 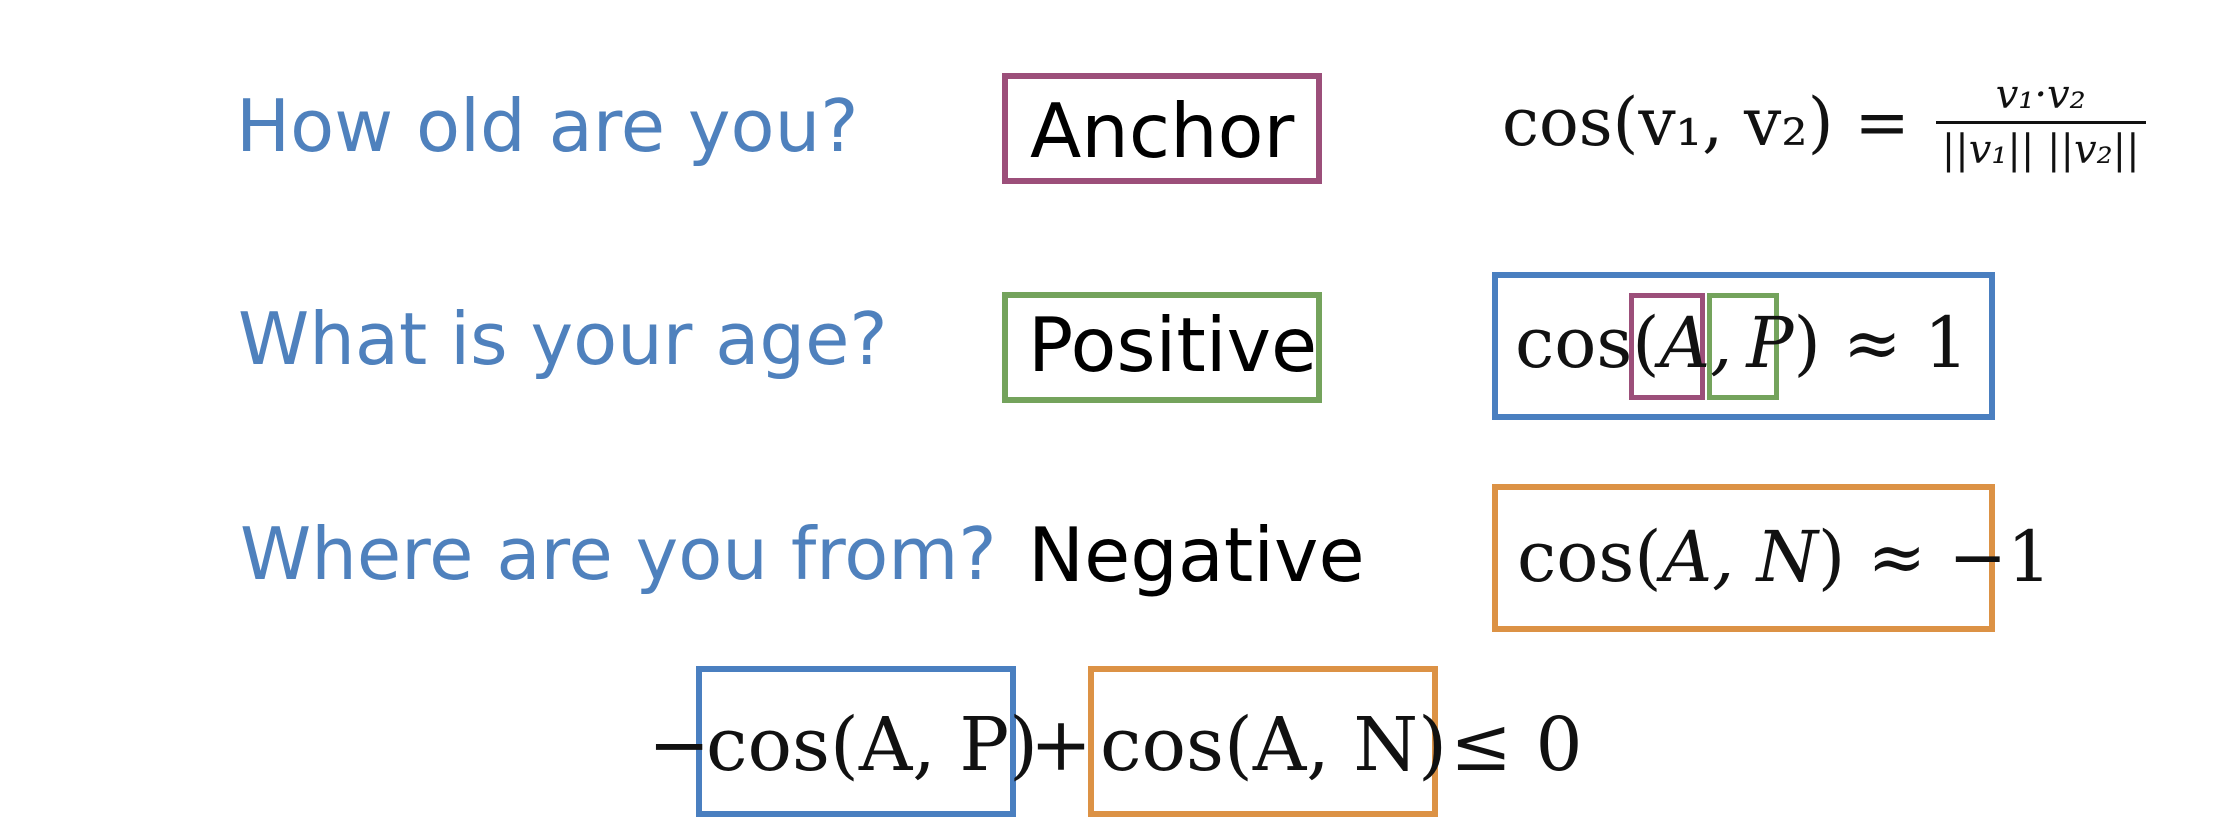 I want to click on cosine-numerator: v₁·v₂, so click(x=2040, y=99).